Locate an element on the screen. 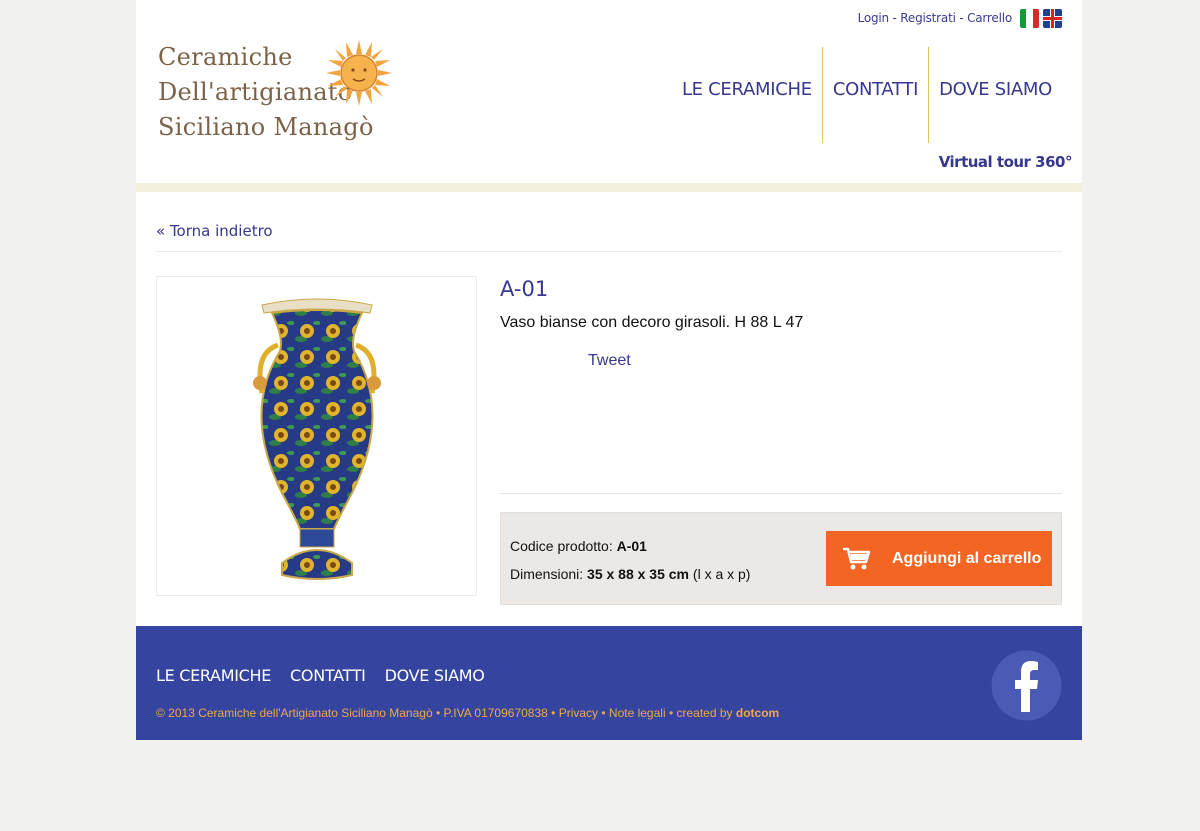  footer-navigation: LE CERAMICHE CONTATTI DOVE SIAMO is located at coordinates (320, 675).